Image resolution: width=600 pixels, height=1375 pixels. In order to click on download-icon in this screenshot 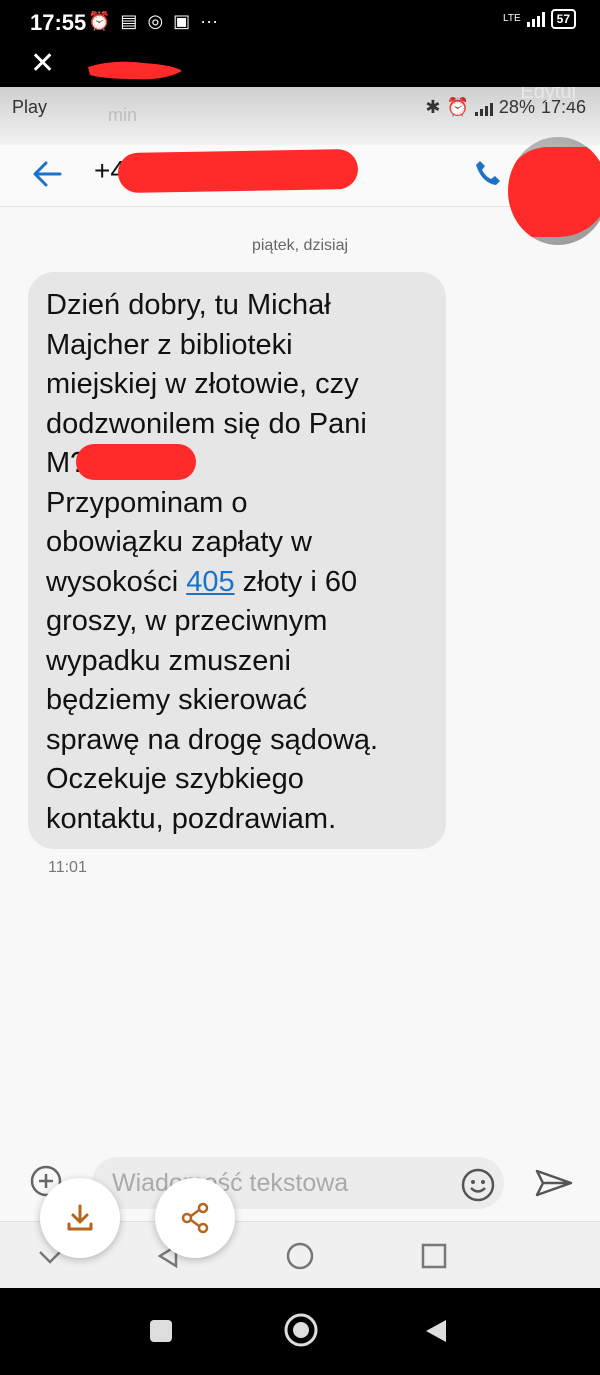, I will do `click(80, 1217)`.